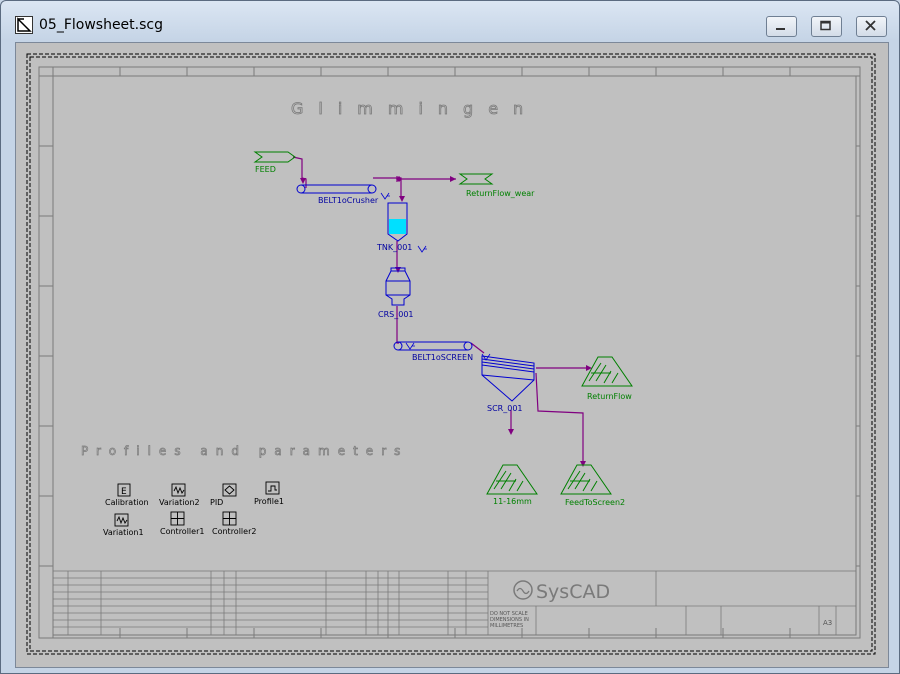 This screenshot has height=674, width=900. What do you see at coordinates (182, 523) in the screenshot?
I see `controller1-block: Controller1` at bounding box center [182, 523].